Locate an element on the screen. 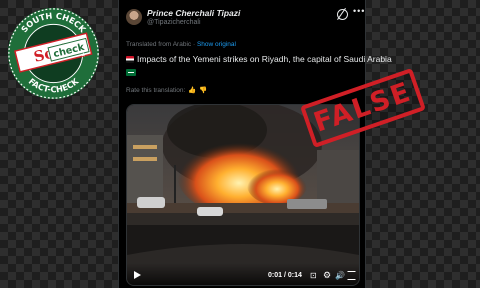  grok-icon is located at coordinates (342, 14).